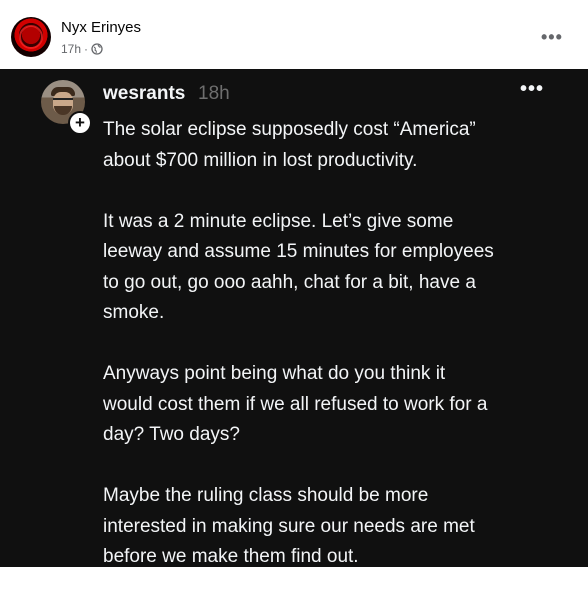 The width and height of the screenshot is (588, 603). Describe the element at coordinates (31, 37) in the screenshot. I see `author-avatar` at that location.